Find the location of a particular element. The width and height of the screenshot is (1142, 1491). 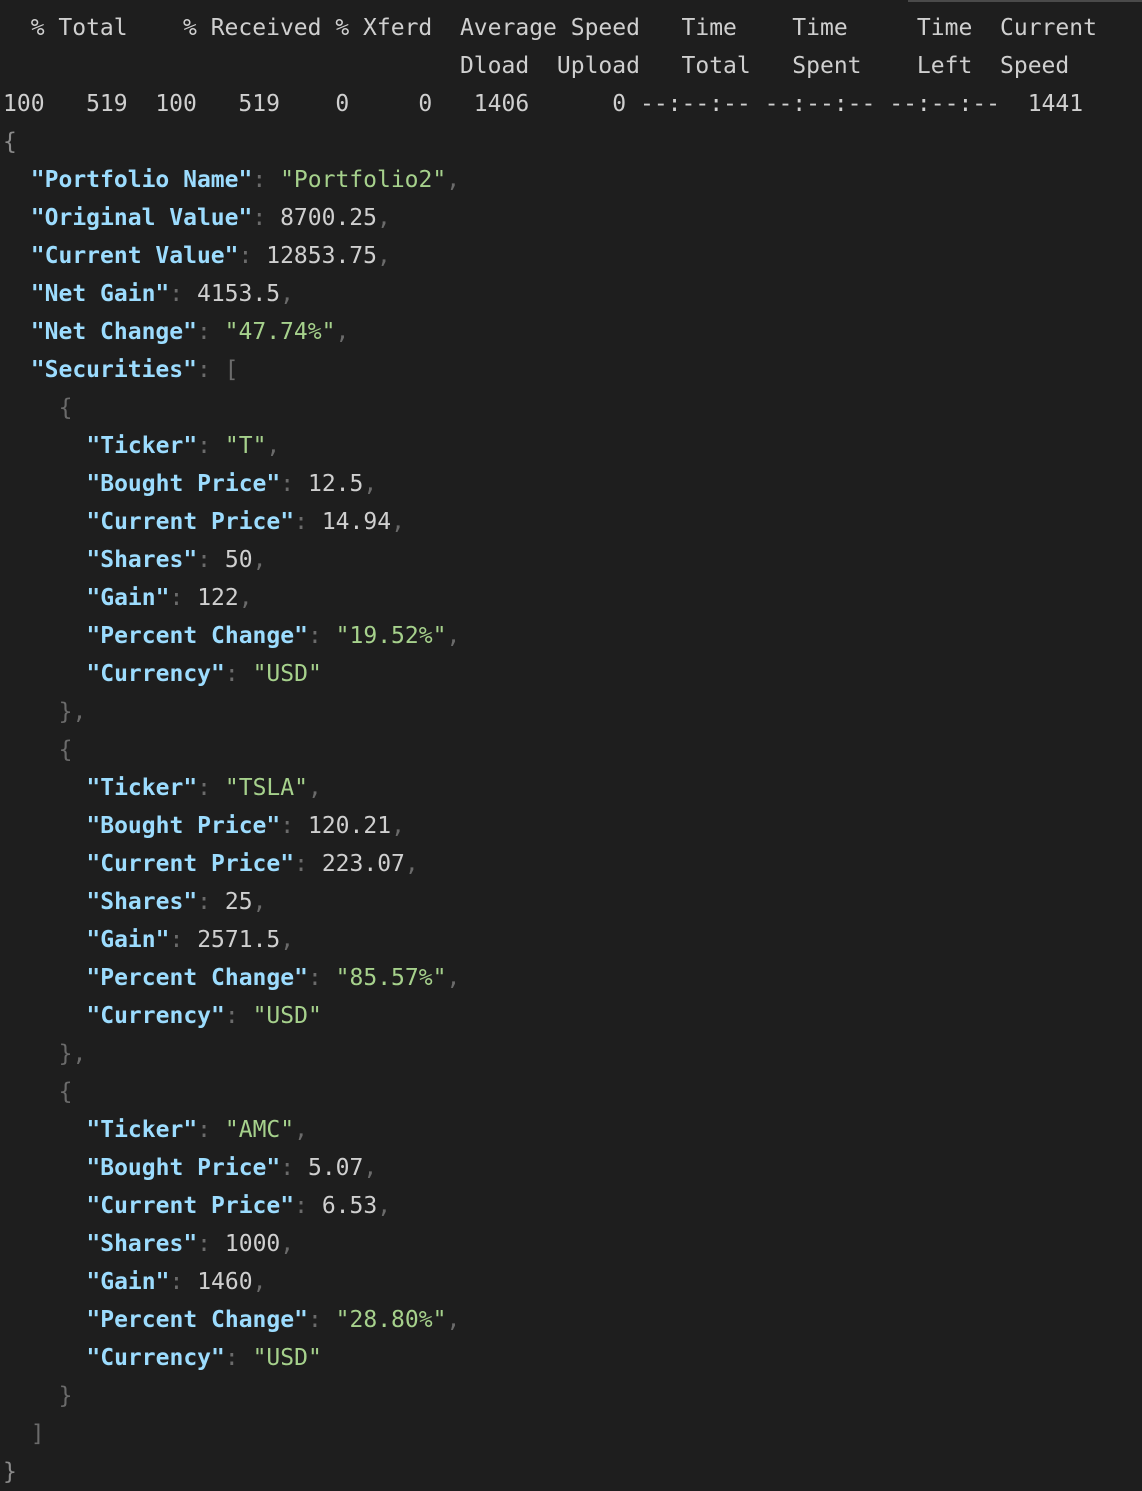

bracket: ] is located at coordinates (37, 1434).